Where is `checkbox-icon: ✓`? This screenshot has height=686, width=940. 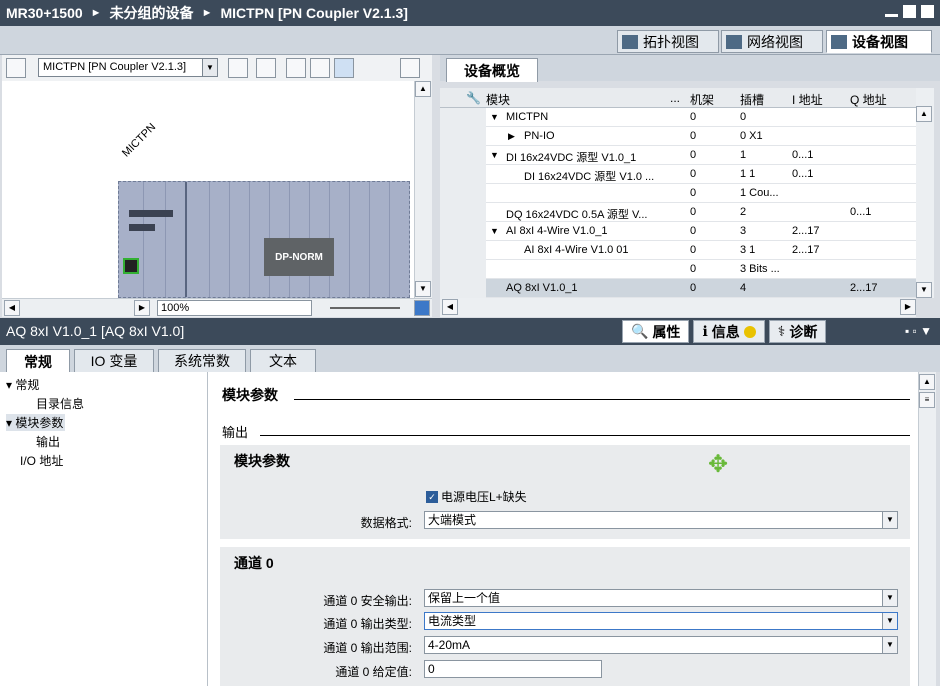
checkbox-icon: ✓ is located at coordinates (432, 496).